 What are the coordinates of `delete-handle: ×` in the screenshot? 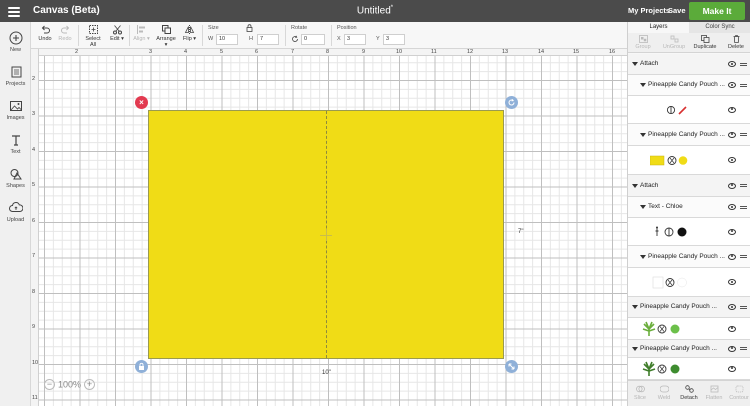 It's located at (141, 102).